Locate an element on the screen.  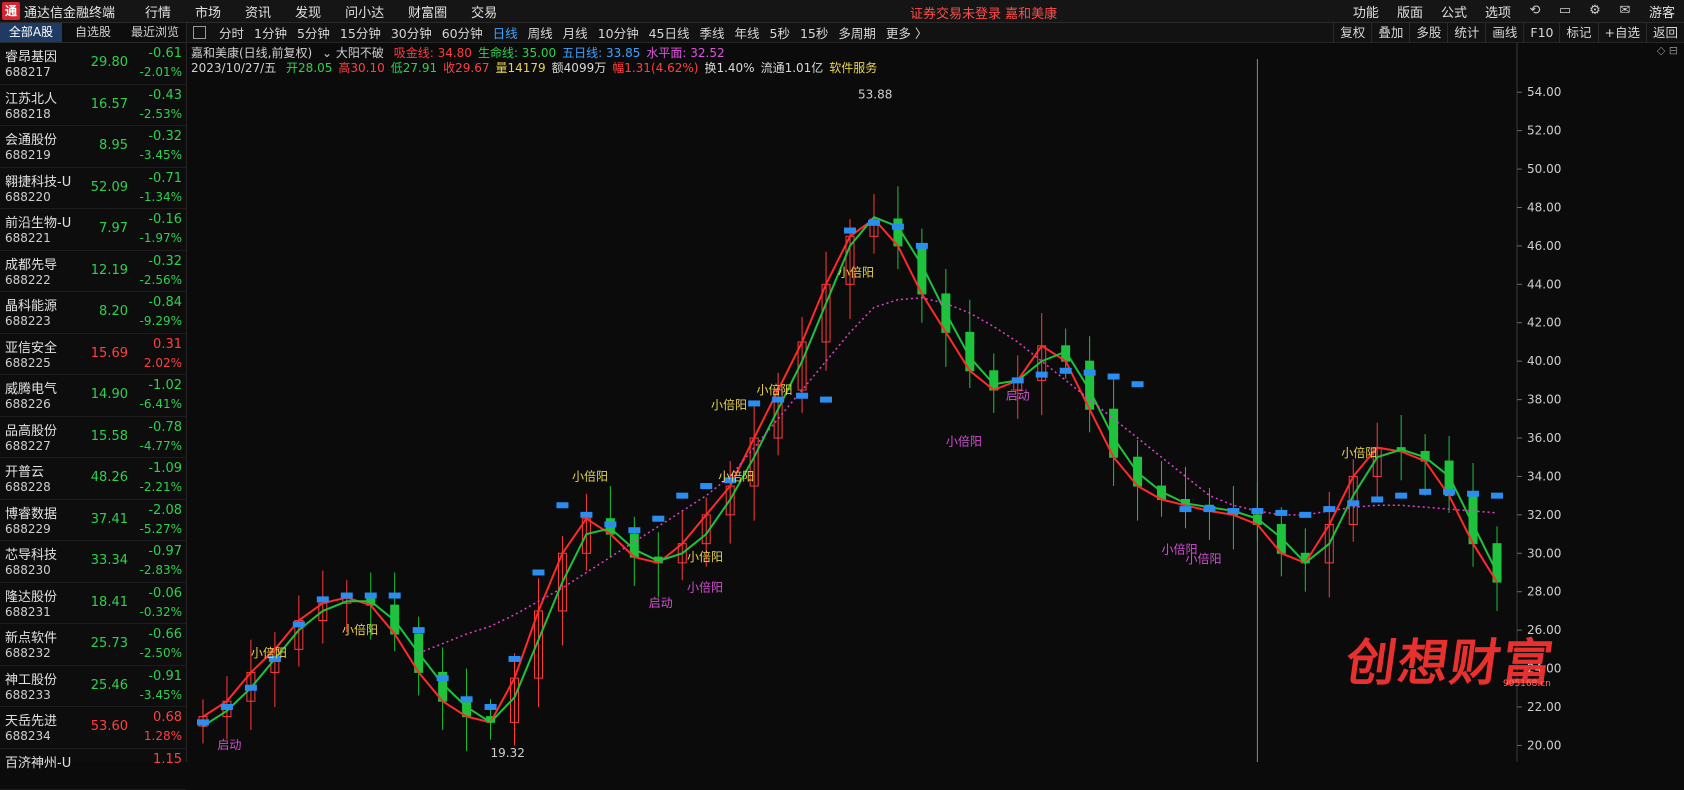
tool-button-0: 复权 is located at coordinates (1352, 32).